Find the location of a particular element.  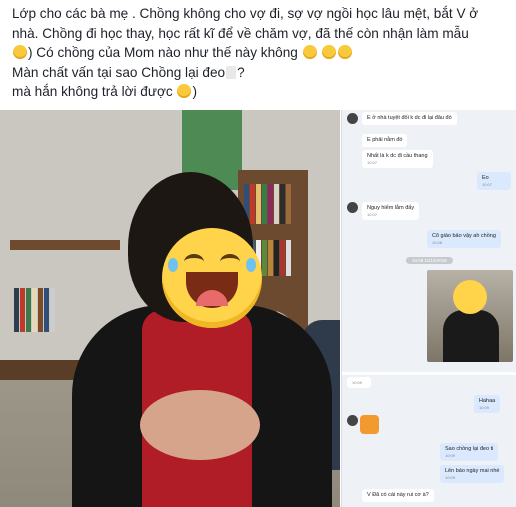

chat-message: Cô giáo bảo vậy ah chồng 10:08 is located at coordinates (464, 239).